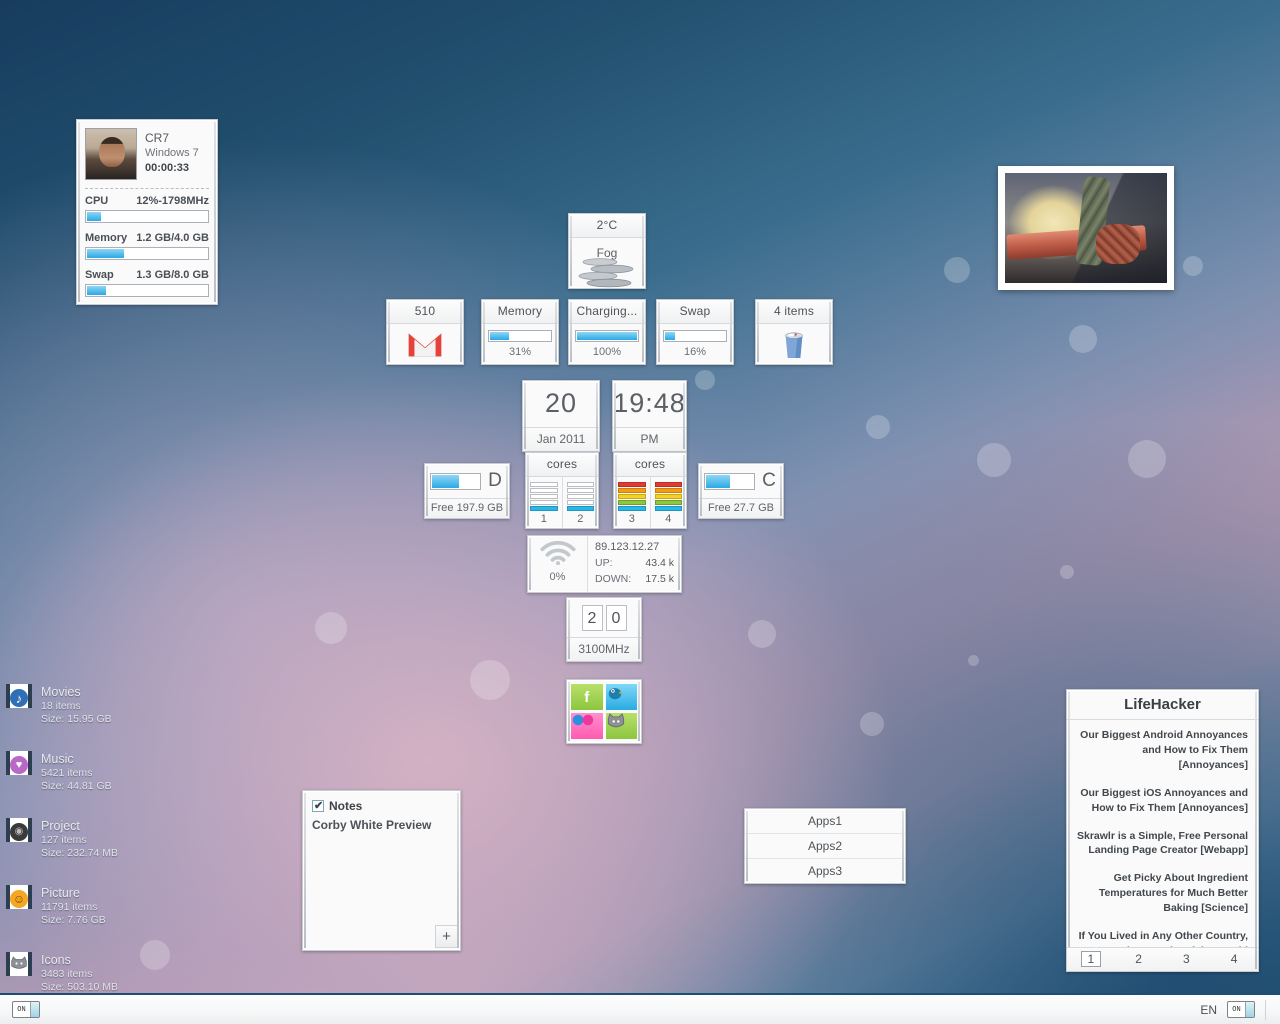  What do you see at coordinates (73, 920) in the screenshot?
I see `folder-size: Size: 7.76 GB` at bounding box center [73, 920].